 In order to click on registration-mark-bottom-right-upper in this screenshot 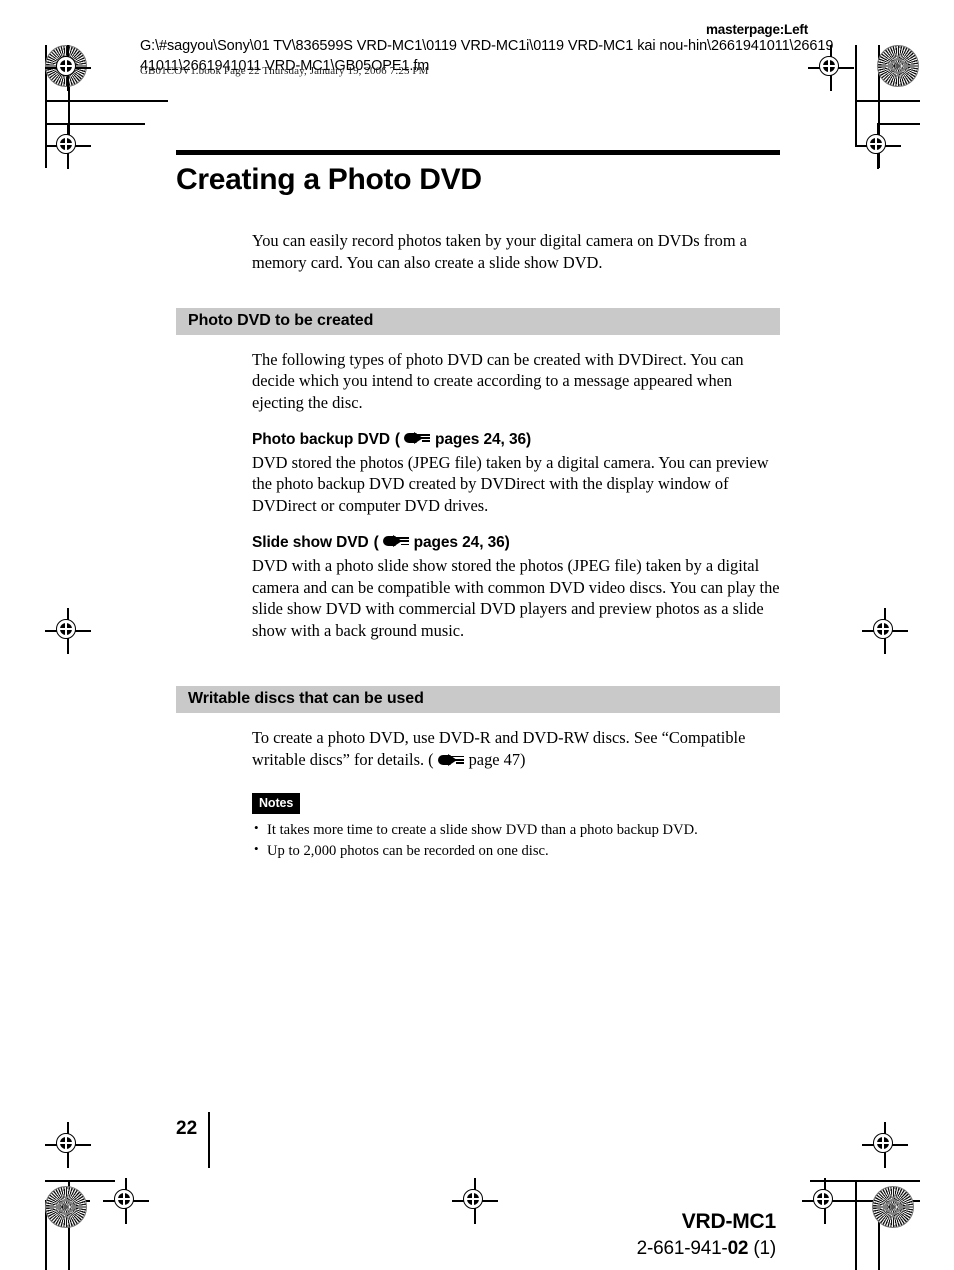, I will do `click(885, 1145)`.